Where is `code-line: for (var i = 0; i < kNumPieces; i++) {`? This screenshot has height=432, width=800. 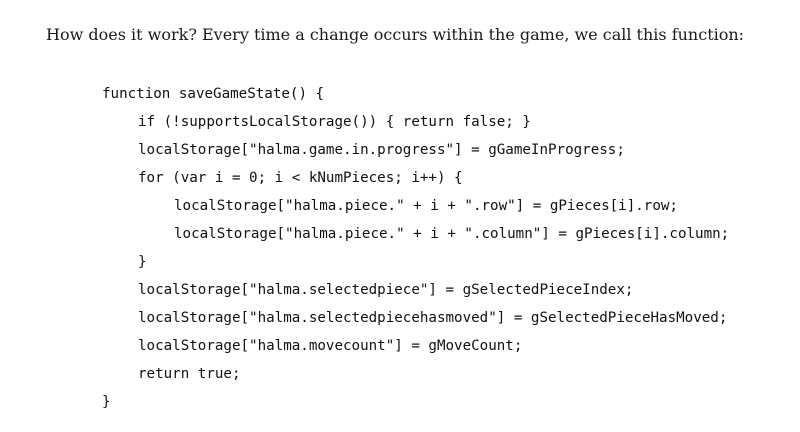 code-line: for (var i = 0; i < kNumPieces; i++) { is located at coordinates (300, 178).